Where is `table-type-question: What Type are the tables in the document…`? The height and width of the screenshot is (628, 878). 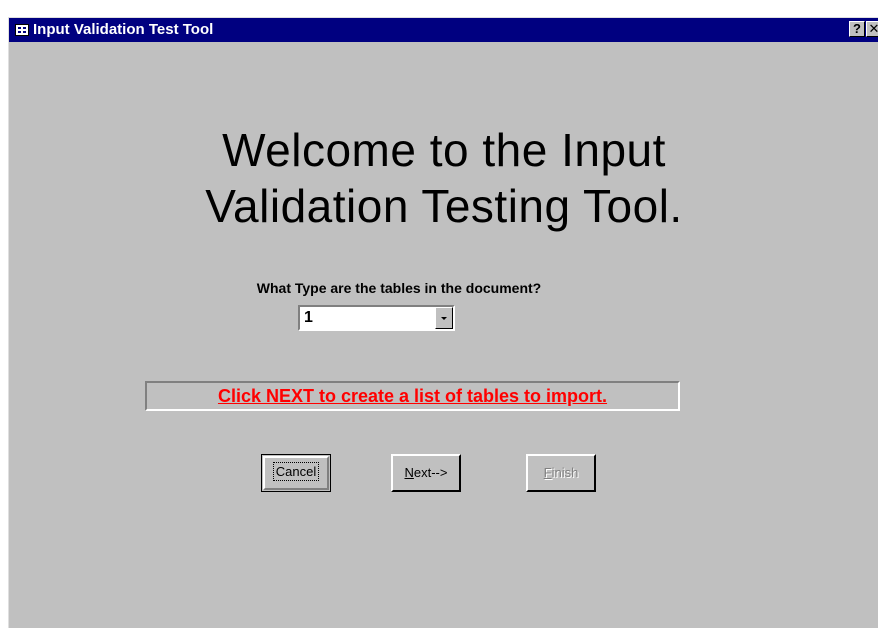
table-type-question: What Type are the tables in the document… is located at coordinates (399, 288).